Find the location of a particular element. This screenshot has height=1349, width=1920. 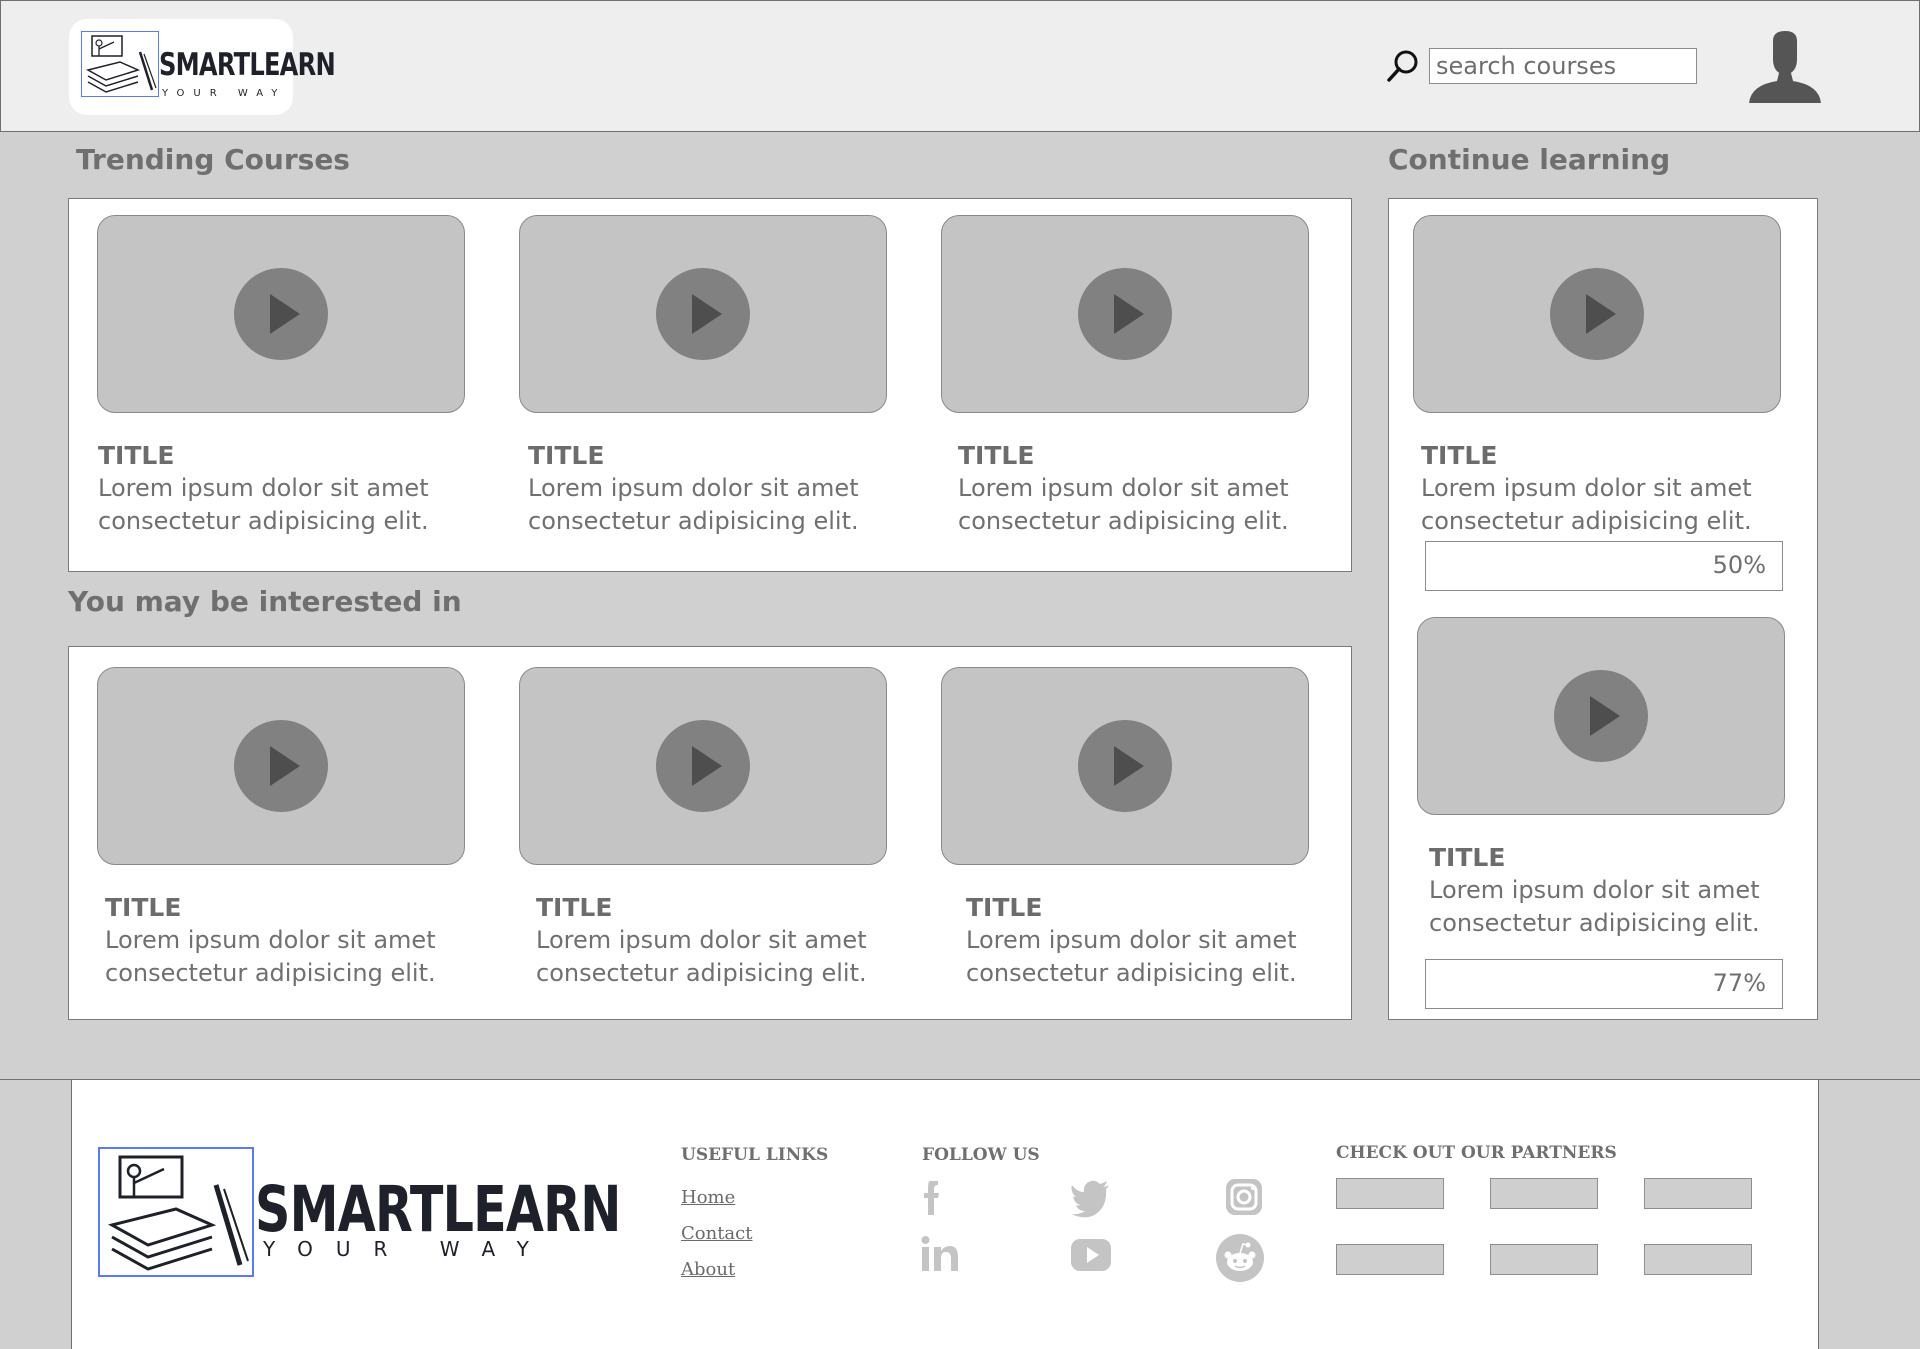

partners-heading: CHECK OUT OUR PARTNERS is located at coordinates (1476, 1153).